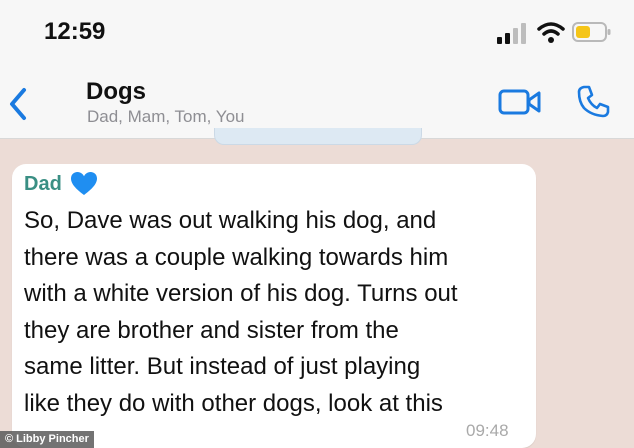 The height and width of the screenshot is (448, 634). What do you see at coordinates (222, 366) in the screenshot?
I see `message-line: same litter. But instead of just playing` at bounding box center [222, 366].